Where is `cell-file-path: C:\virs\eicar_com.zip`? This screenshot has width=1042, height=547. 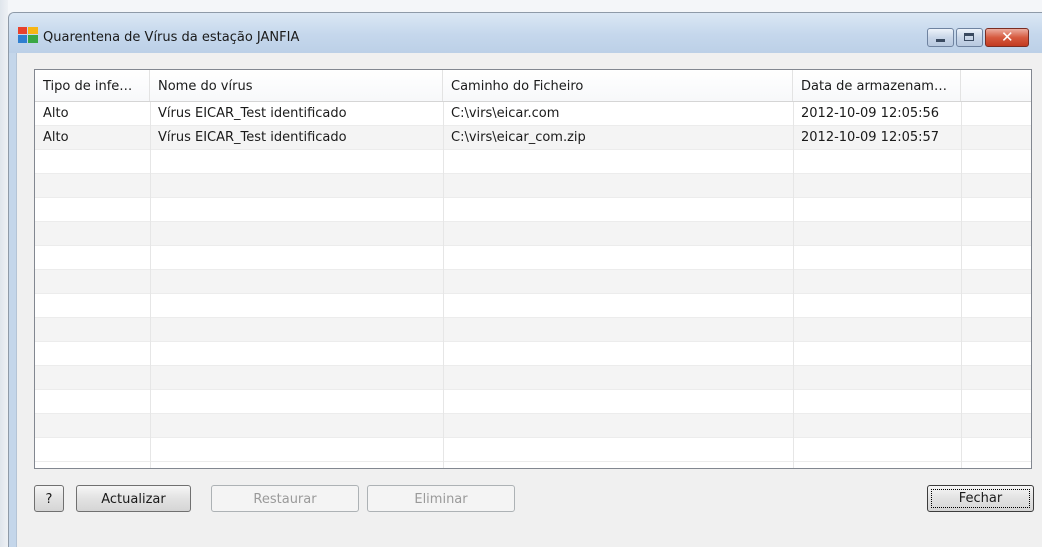
cell-file-path: C:\virs\eicar_com.zip is located at coordinates (518, 137).